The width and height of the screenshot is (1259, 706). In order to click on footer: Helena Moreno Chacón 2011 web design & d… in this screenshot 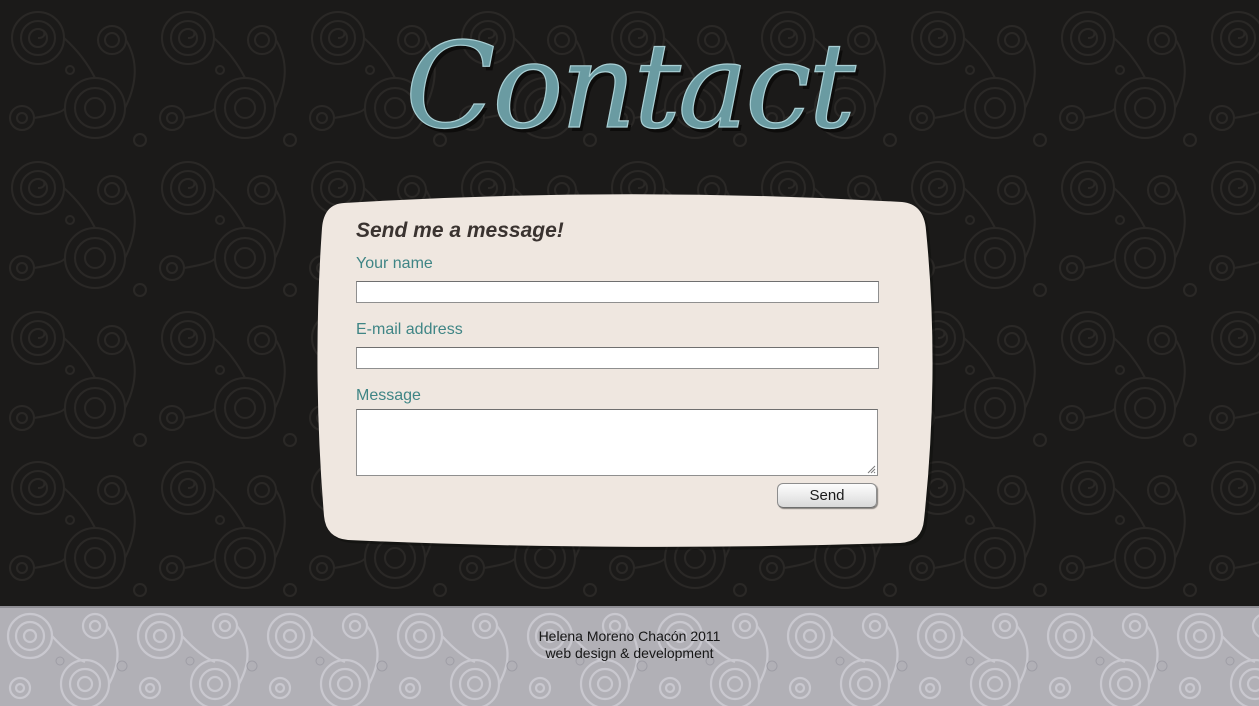, I will do `click(629, 656)`.